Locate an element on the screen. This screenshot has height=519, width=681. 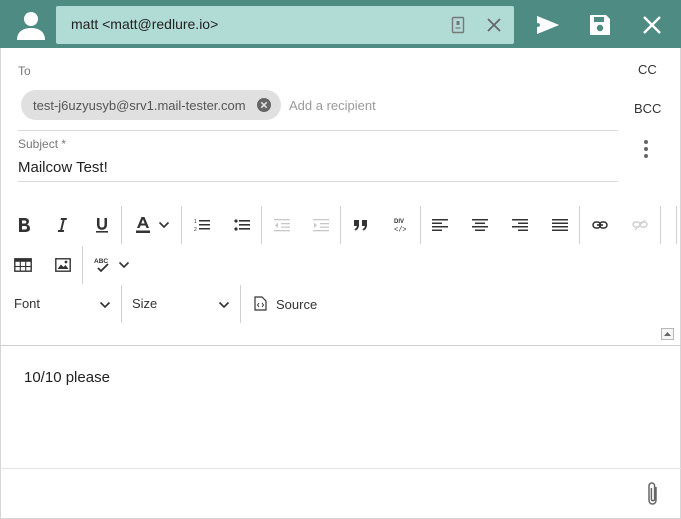
source-label: Source is located at coordinates (297, 304).